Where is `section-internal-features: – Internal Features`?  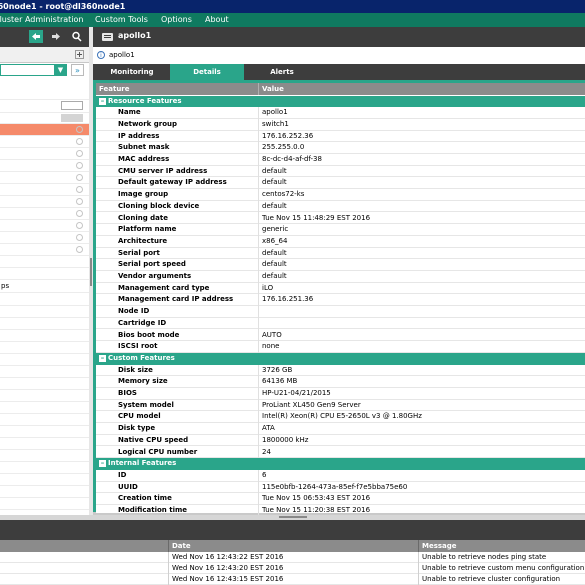 section-internal-features: – Internal Features is located at coordinates (340, 464).